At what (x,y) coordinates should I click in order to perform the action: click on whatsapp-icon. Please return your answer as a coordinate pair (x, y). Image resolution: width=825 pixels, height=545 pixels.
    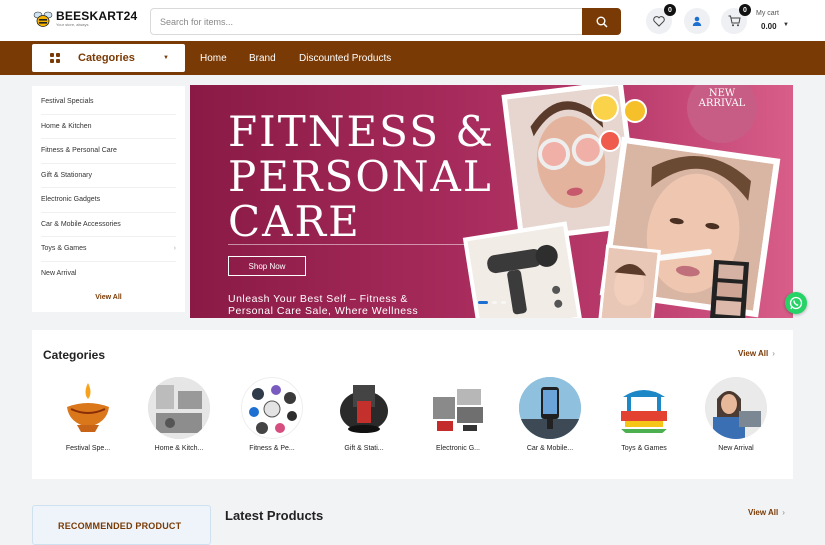
    Looking at the image, I should click on (796, 303).